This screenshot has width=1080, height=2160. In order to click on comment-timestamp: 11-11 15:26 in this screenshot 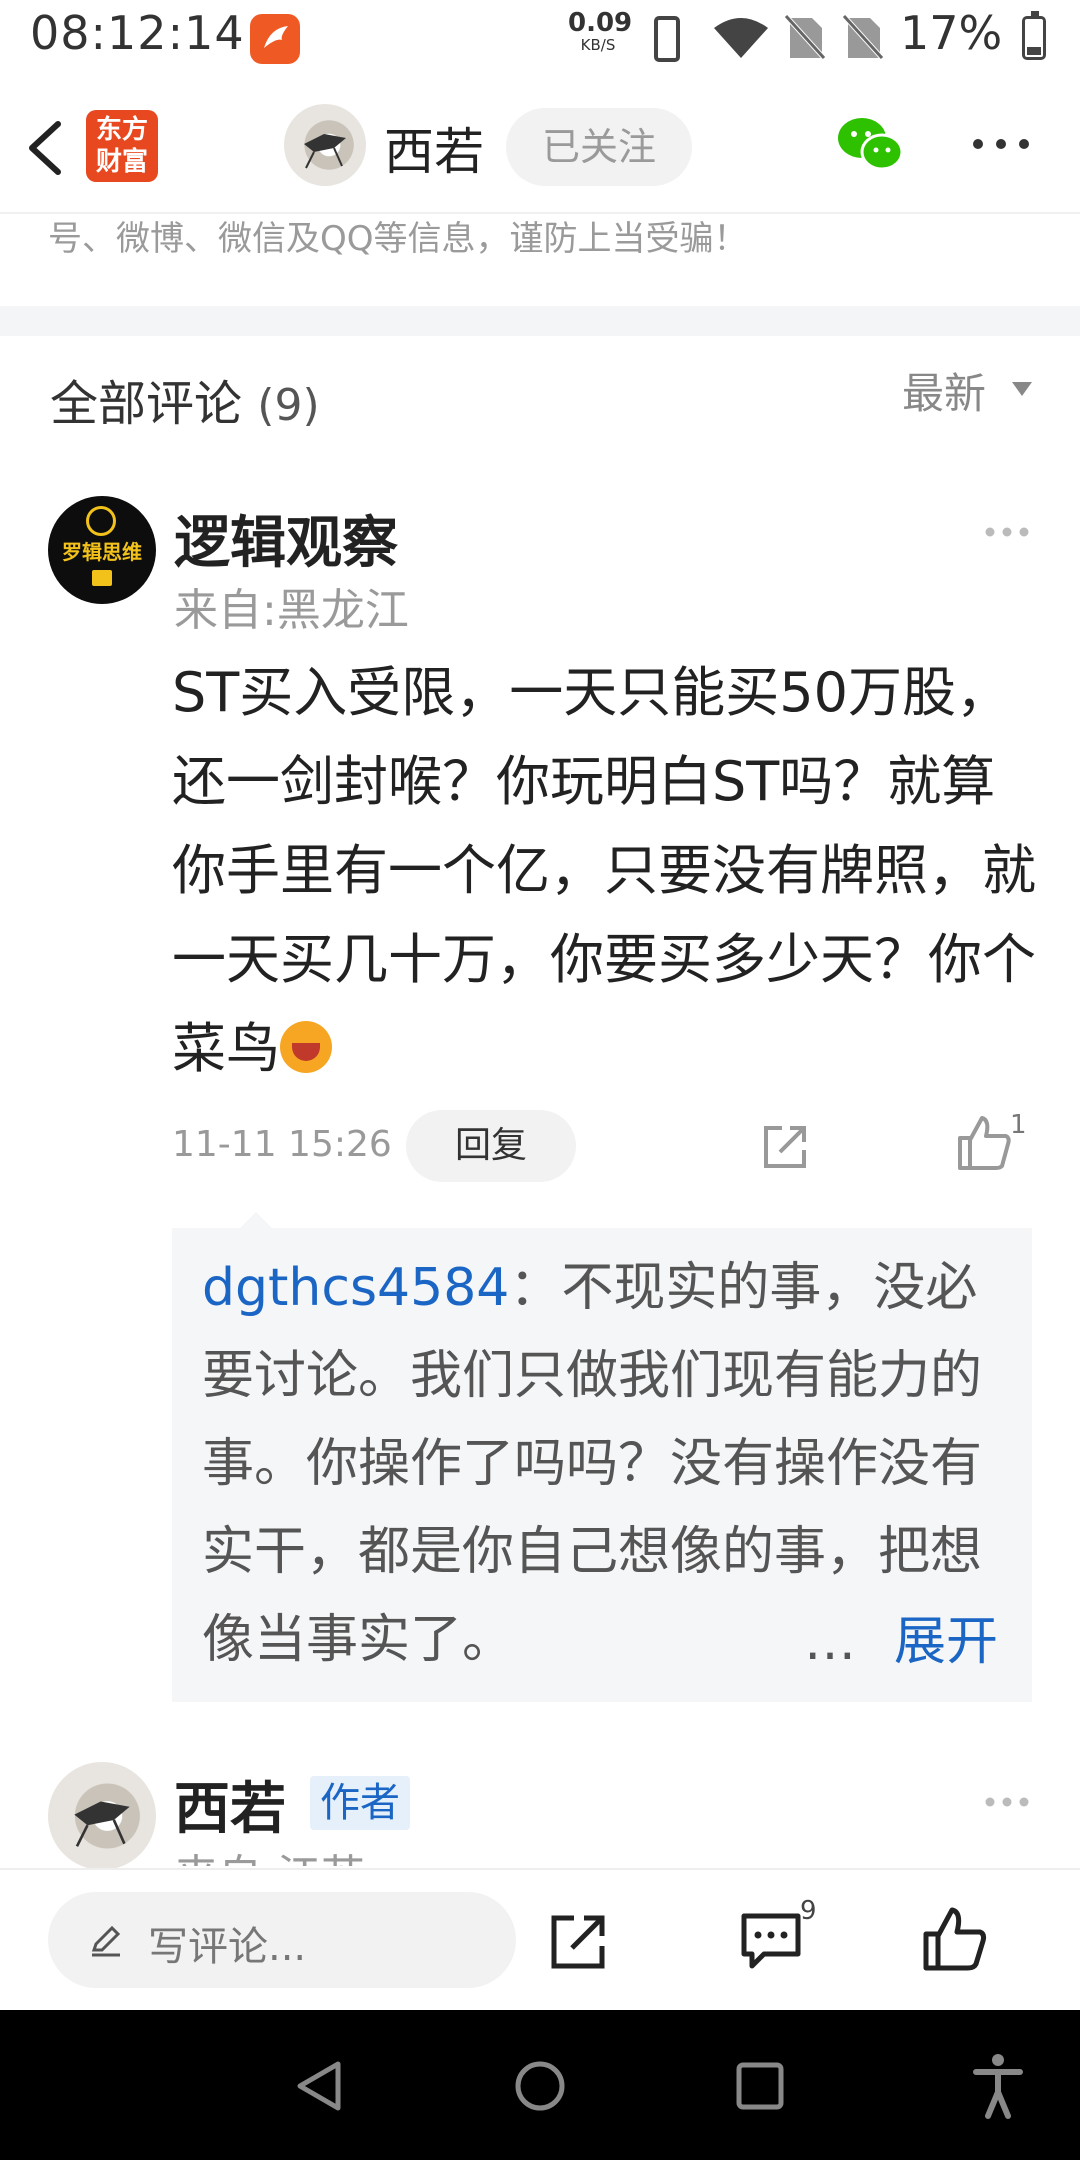, I will do `click(282, 1144)`.